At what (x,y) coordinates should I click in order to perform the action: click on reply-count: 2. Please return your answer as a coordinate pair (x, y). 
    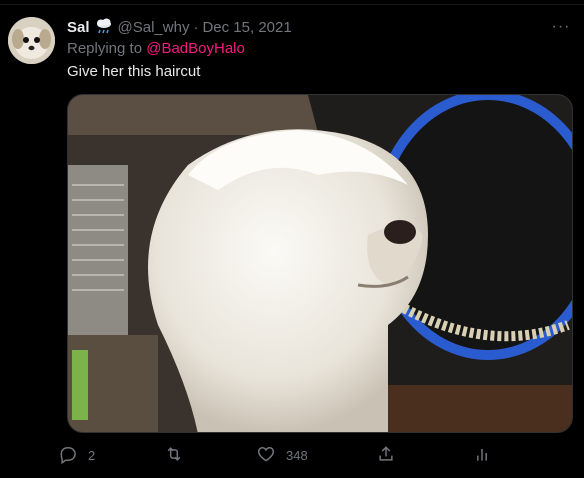
    Looking at the image, I should click on (92, 455).